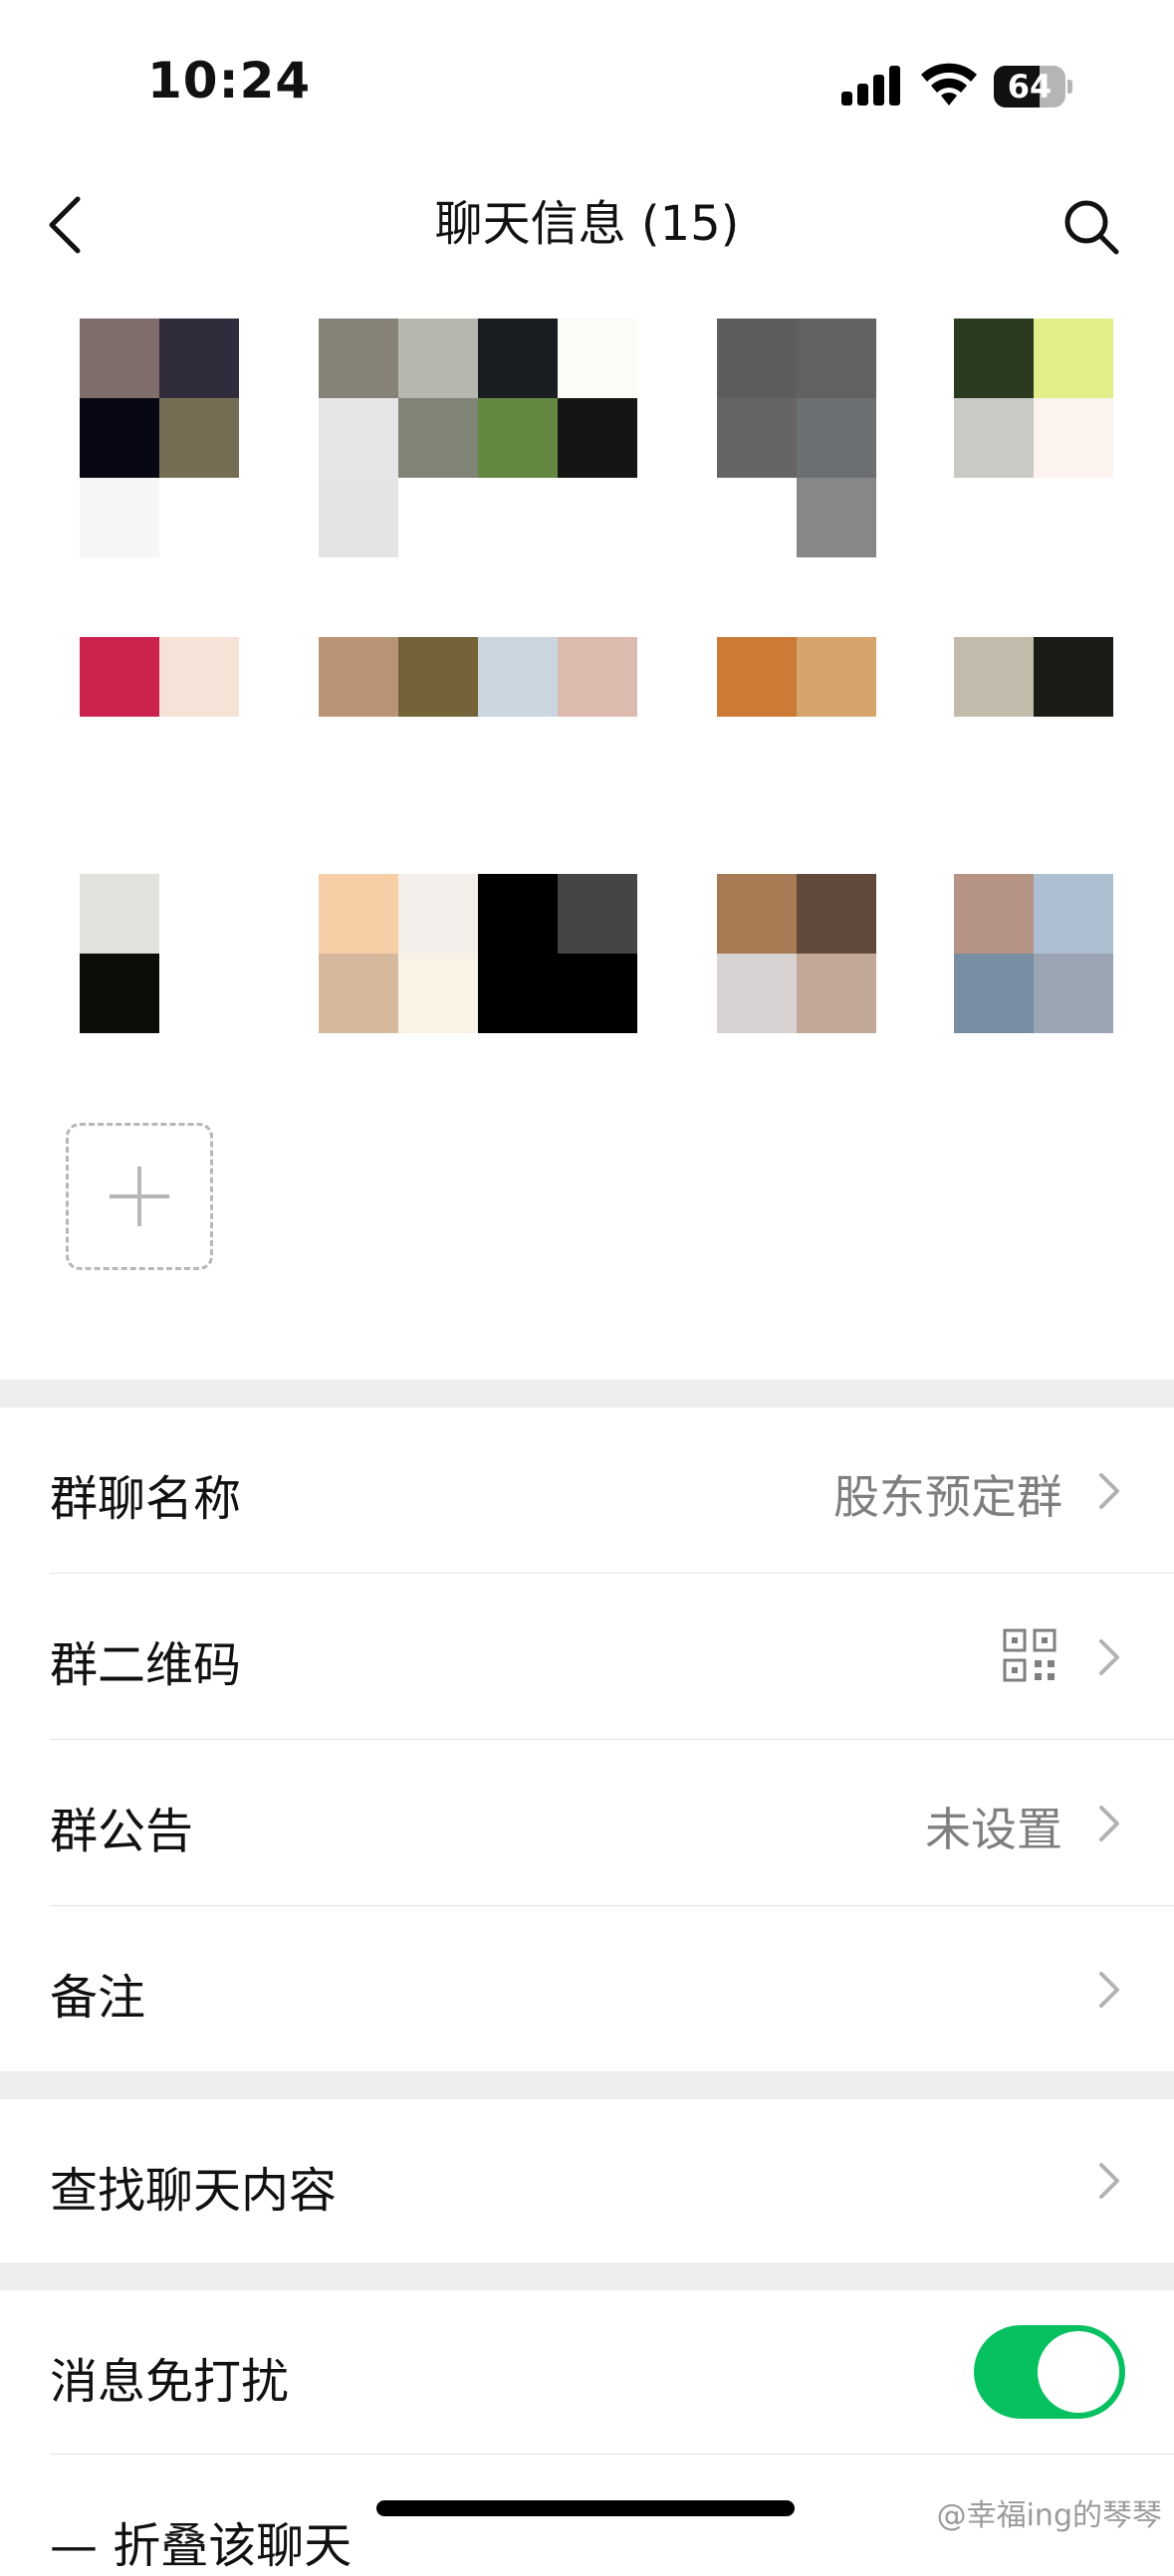 Image resolution: width=1174 pixels, height=2576 pixels. I want to click on group-qr-label: 群二维码, so click(146, 1665).